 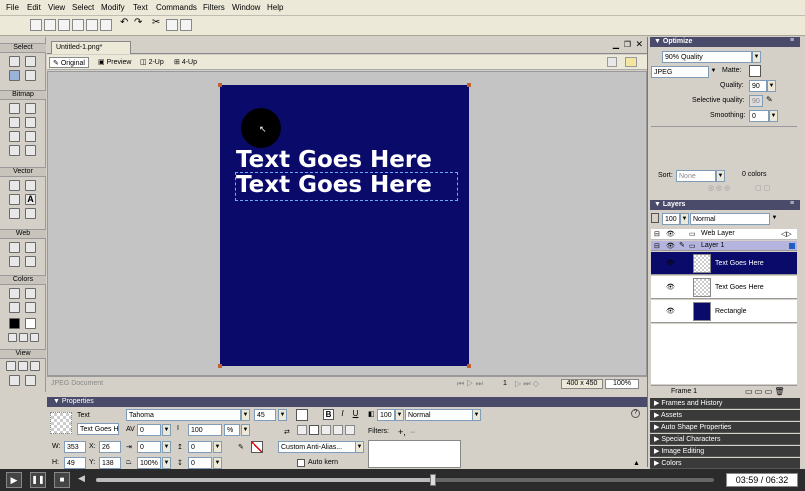 What do you see at coordinates (762, 188) in the screenshot?
I see `color-add-delete-icon: ▢ ▢` at bounding box center [762, 188].